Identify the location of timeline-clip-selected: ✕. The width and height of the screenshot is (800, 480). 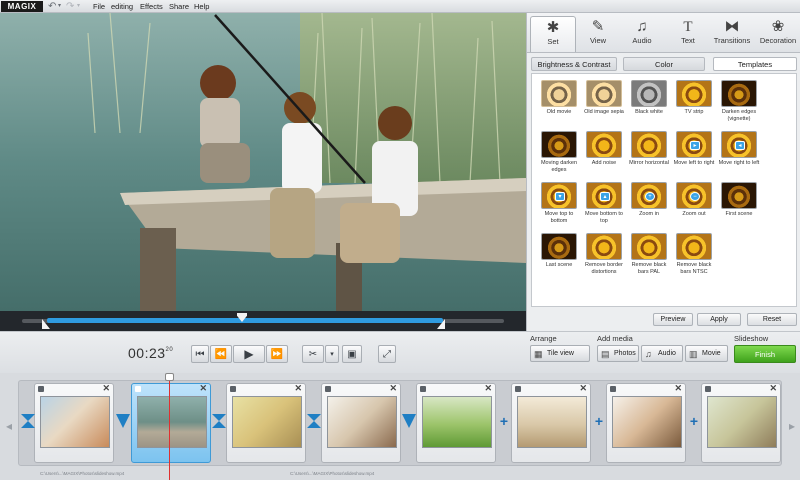
(171, 423).